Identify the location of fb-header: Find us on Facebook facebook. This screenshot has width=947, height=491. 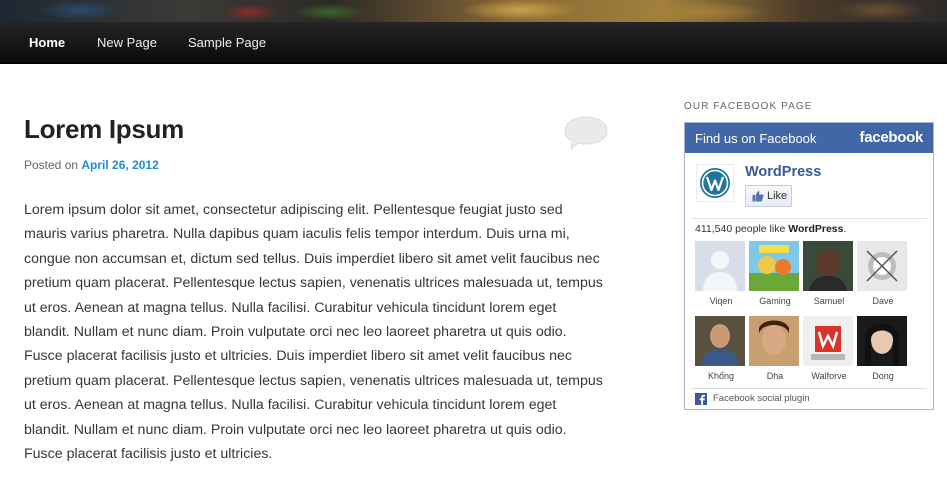
(809, 138).